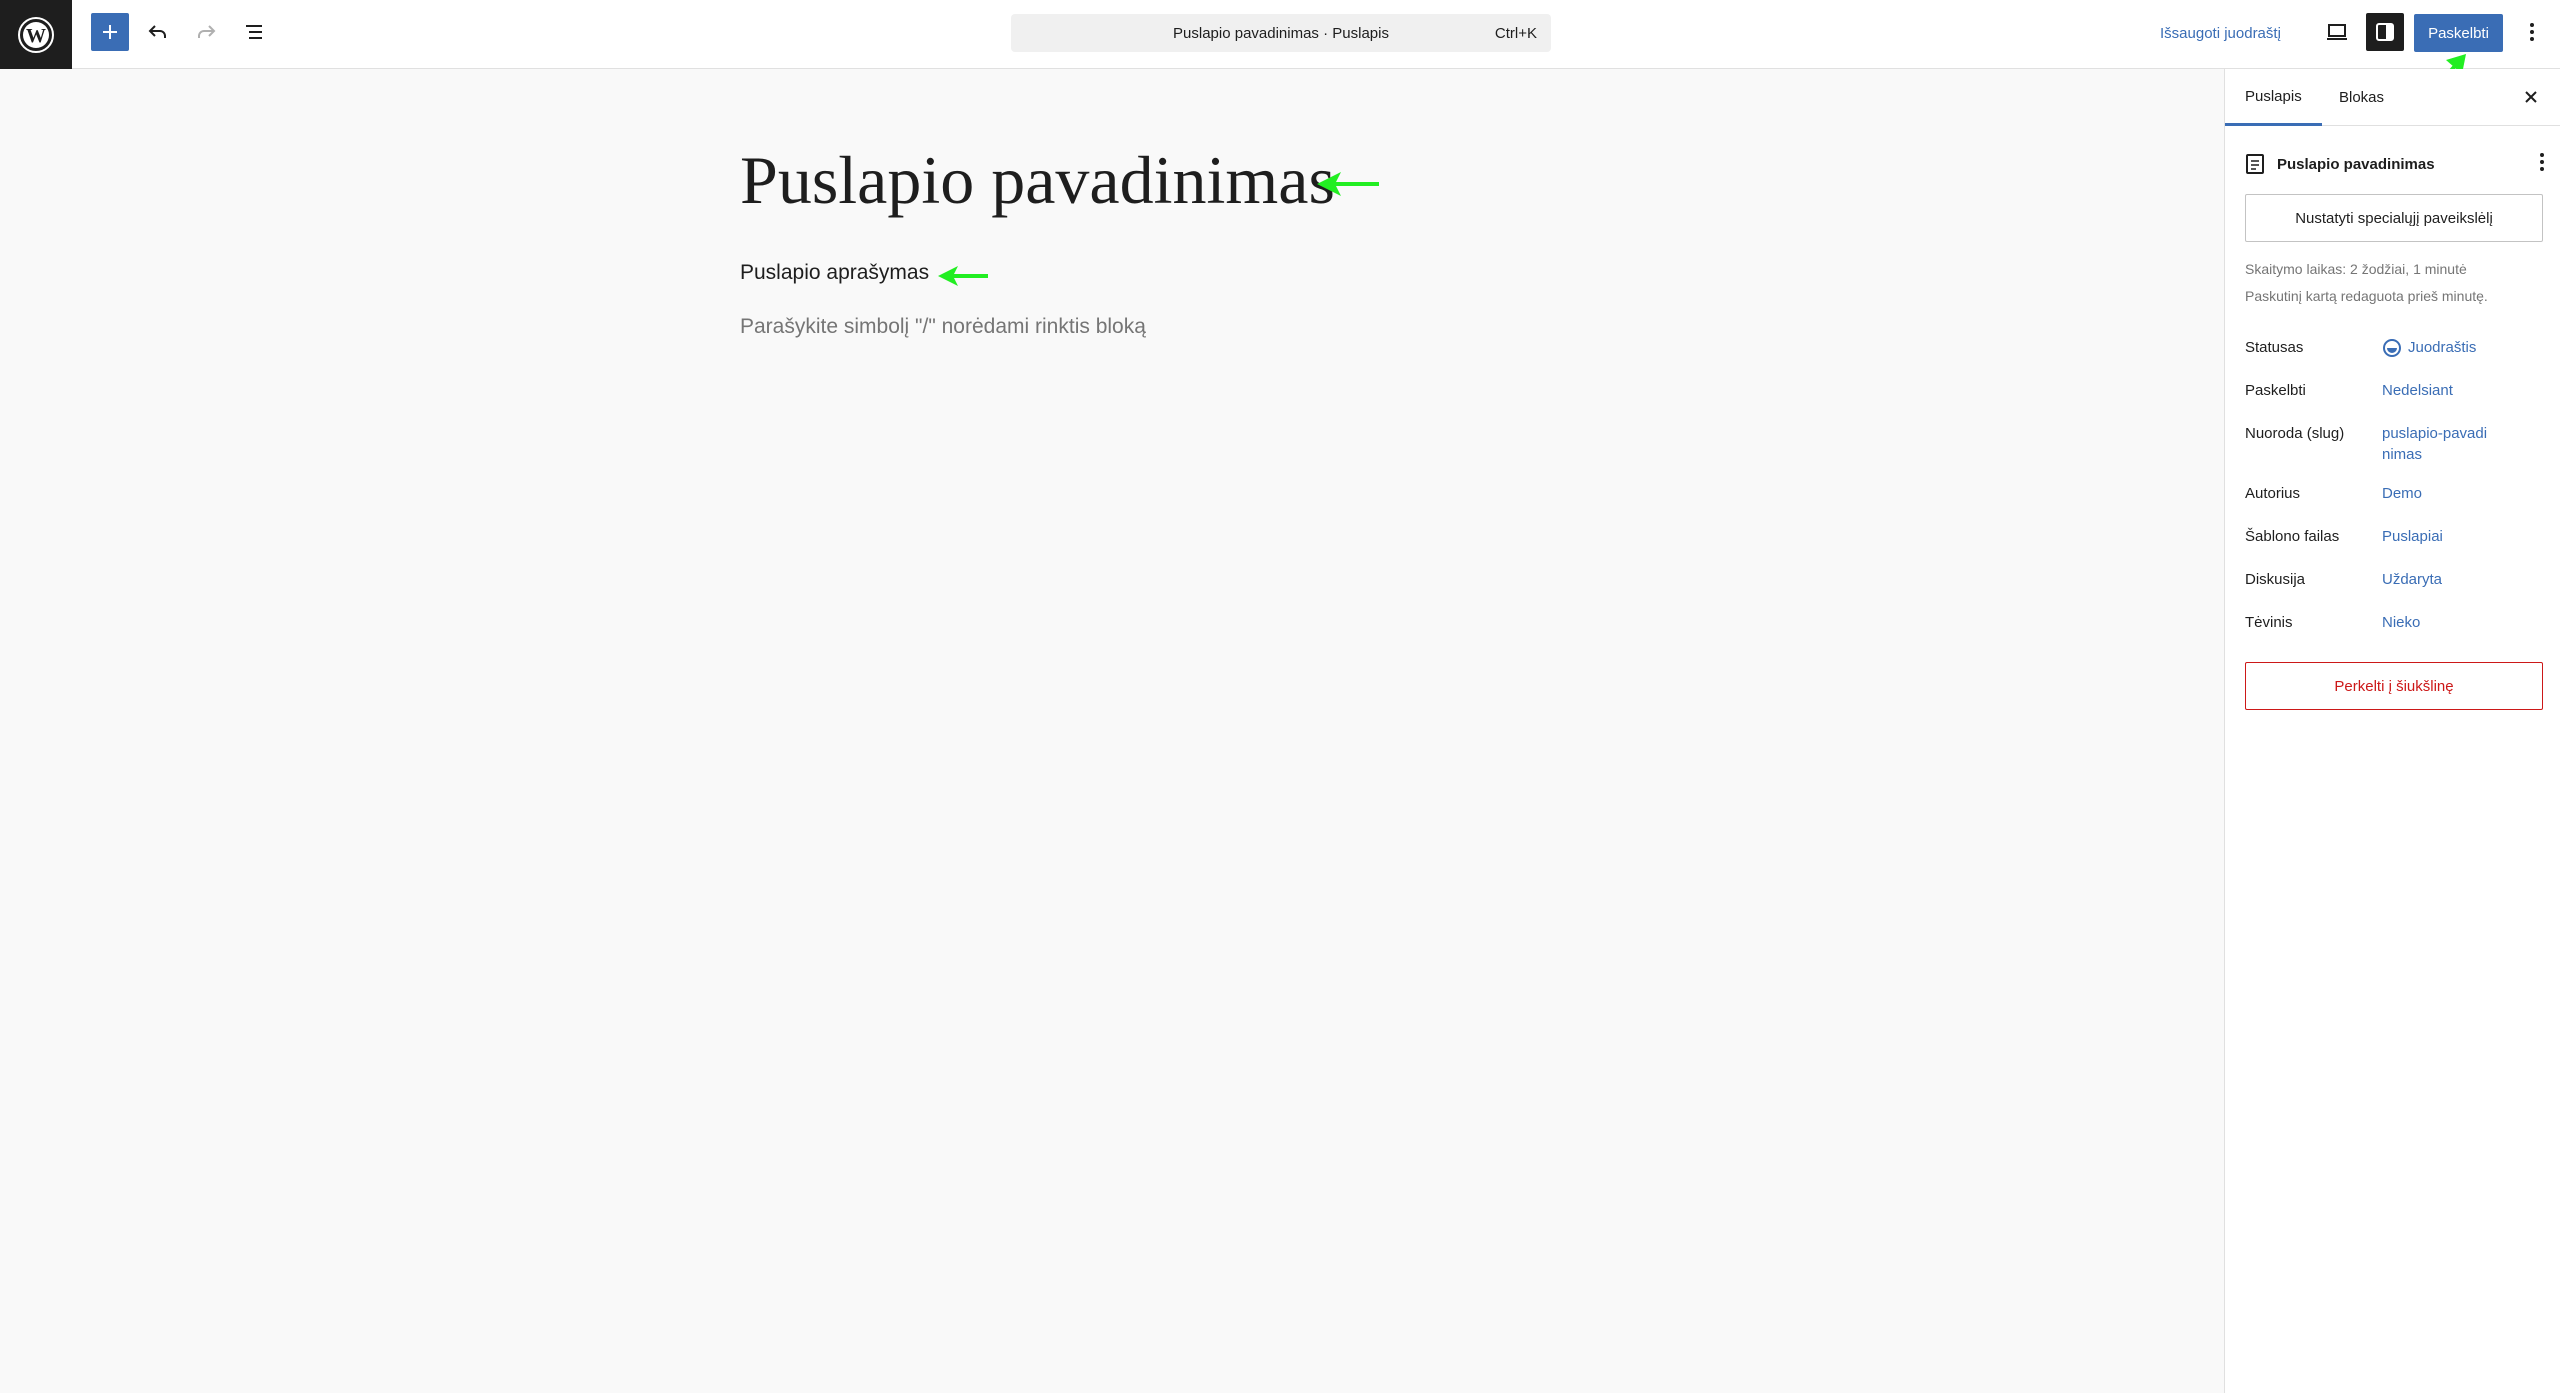 The width and height of the screenshot is (2560, 1393). What do you see at coordinates (2292, 536) in the screenshot?
I see `template-label: Šablono failas` at bounding box center [2292, 536].